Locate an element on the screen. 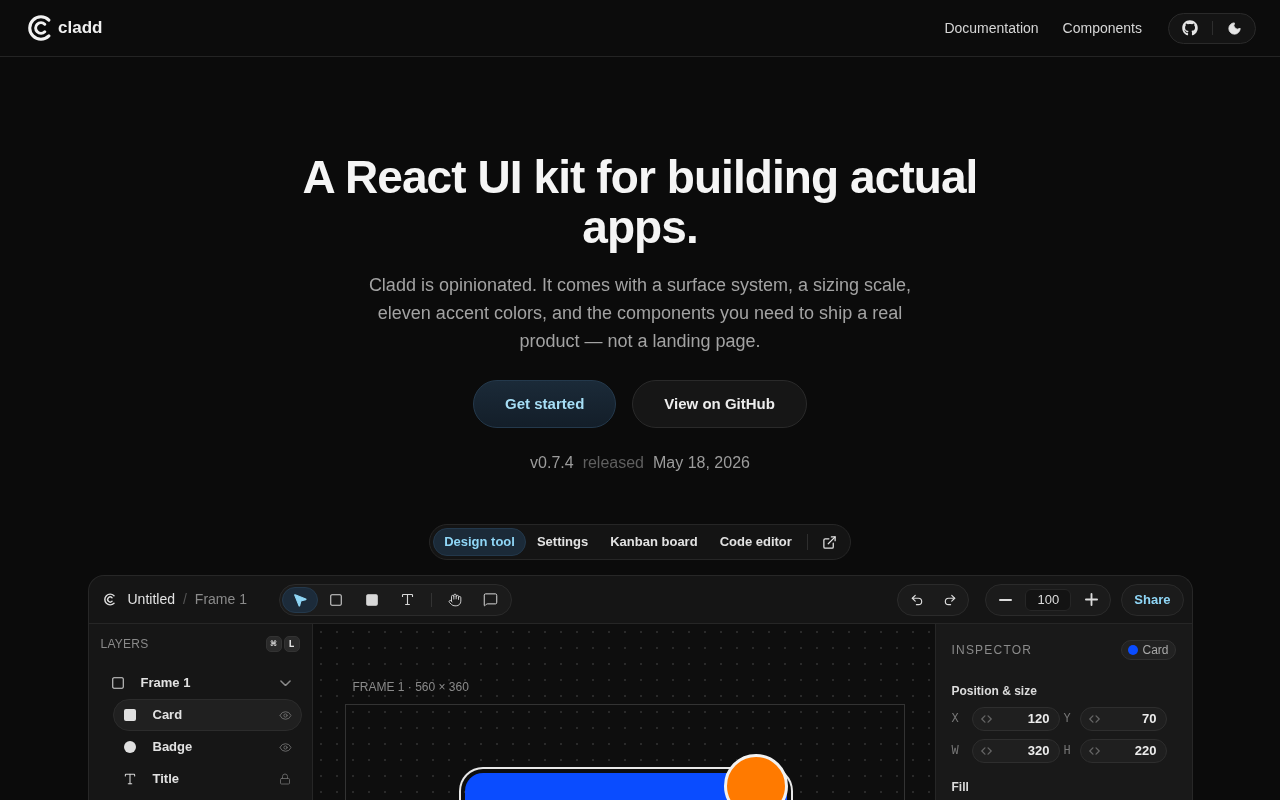 The height and width of the screenshot is (800, 1280). app-logo-icon is located at coordinates (109, 599).